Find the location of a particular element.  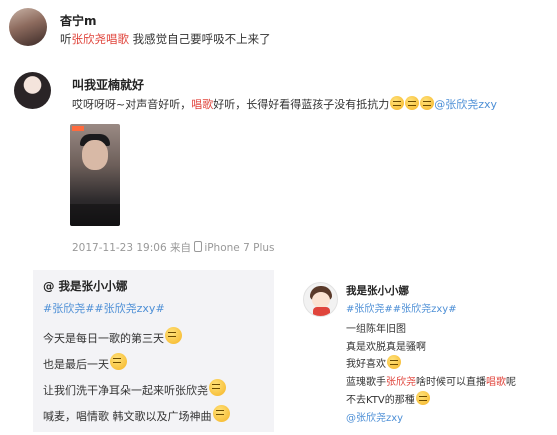

card-right-line4-mid: 啥时候可以直播 is located at coordinates (451, 382).